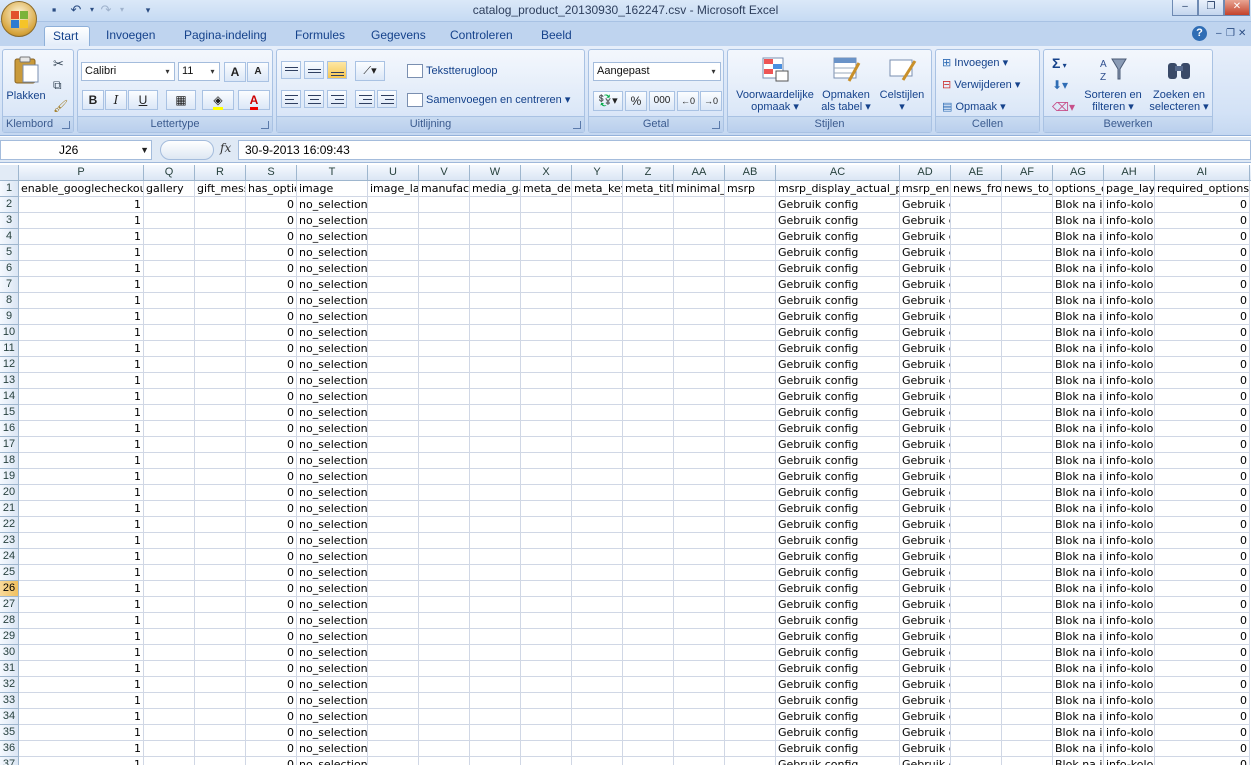  Describe the element at coordinates (220, 461) in the screenshot. I see `cell-r18` at that location.